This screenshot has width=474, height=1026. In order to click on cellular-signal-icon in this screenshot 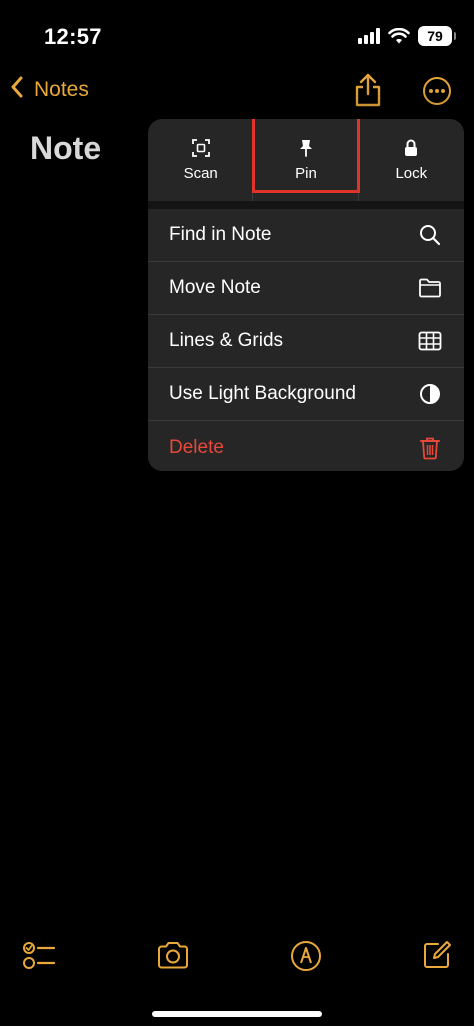, I will do `click(369, 36)`.